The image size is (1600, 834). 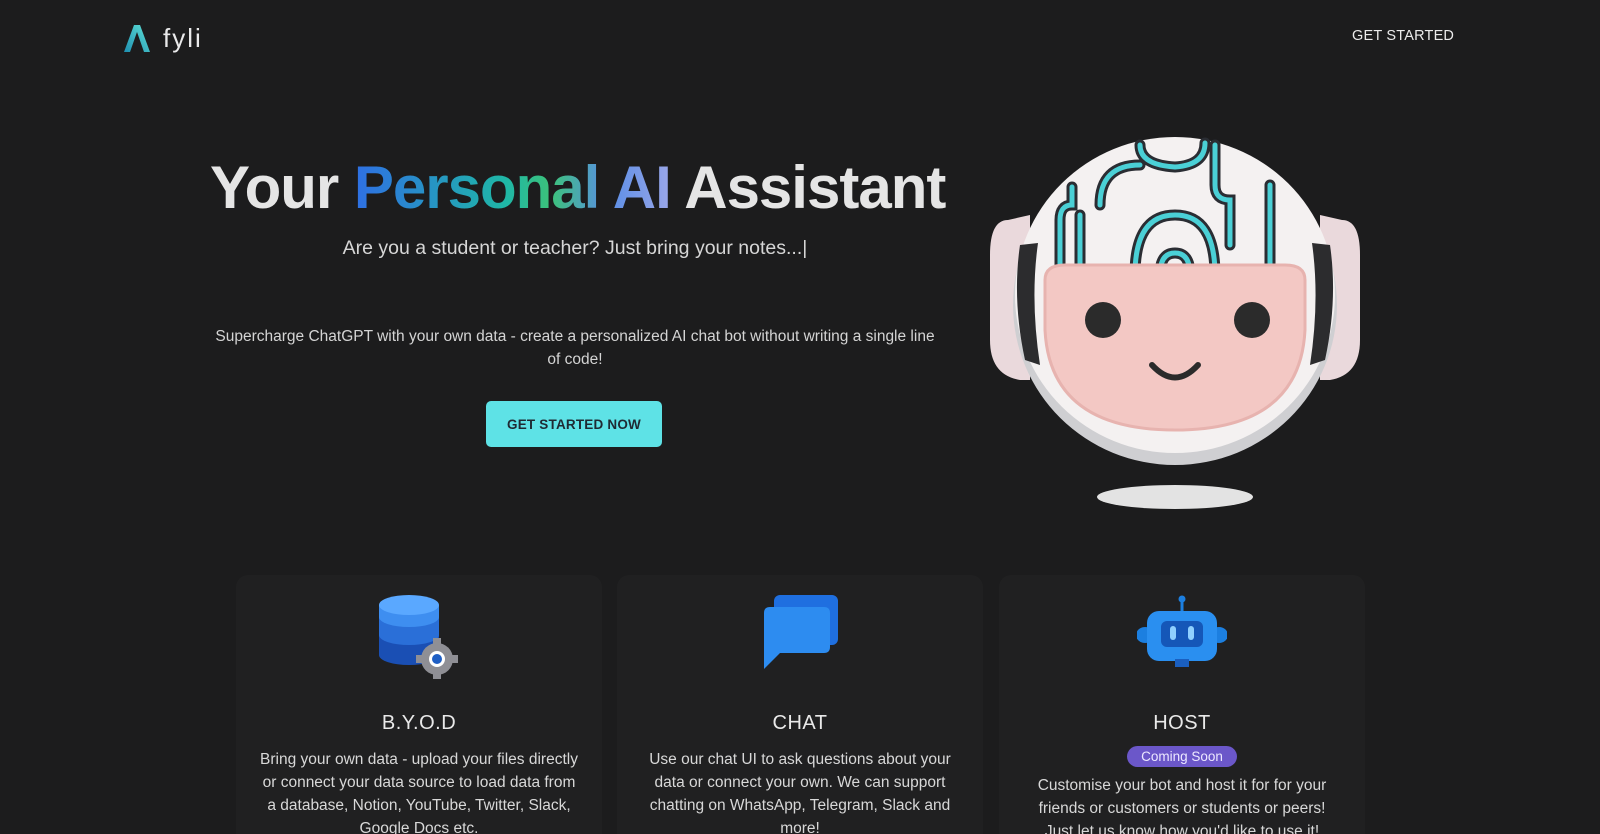 What do you see at coordinates (815, 187) in the screenshot?
I see `hero-title-end: Assistant` at bounding box center [815, 187].